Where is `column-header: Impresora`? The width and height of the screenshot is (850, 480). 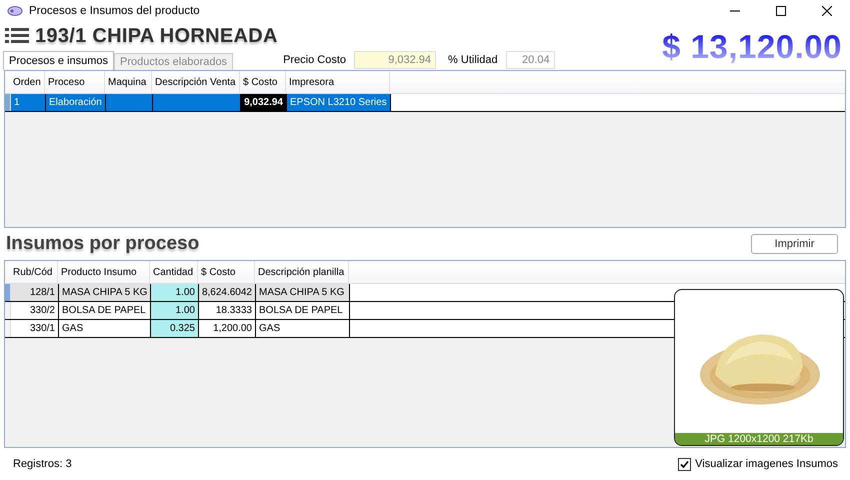 column-header: Impresora is located at coordinates (338, 82).